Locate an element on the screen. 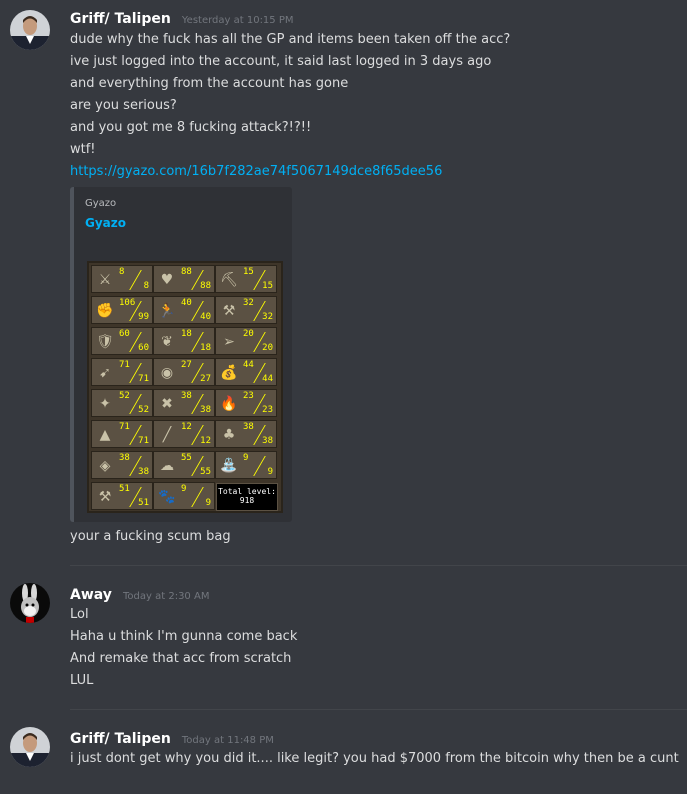 The height and width of the screenshot is (794, 687). base-level: 15 is located at coordinates (267, 286).